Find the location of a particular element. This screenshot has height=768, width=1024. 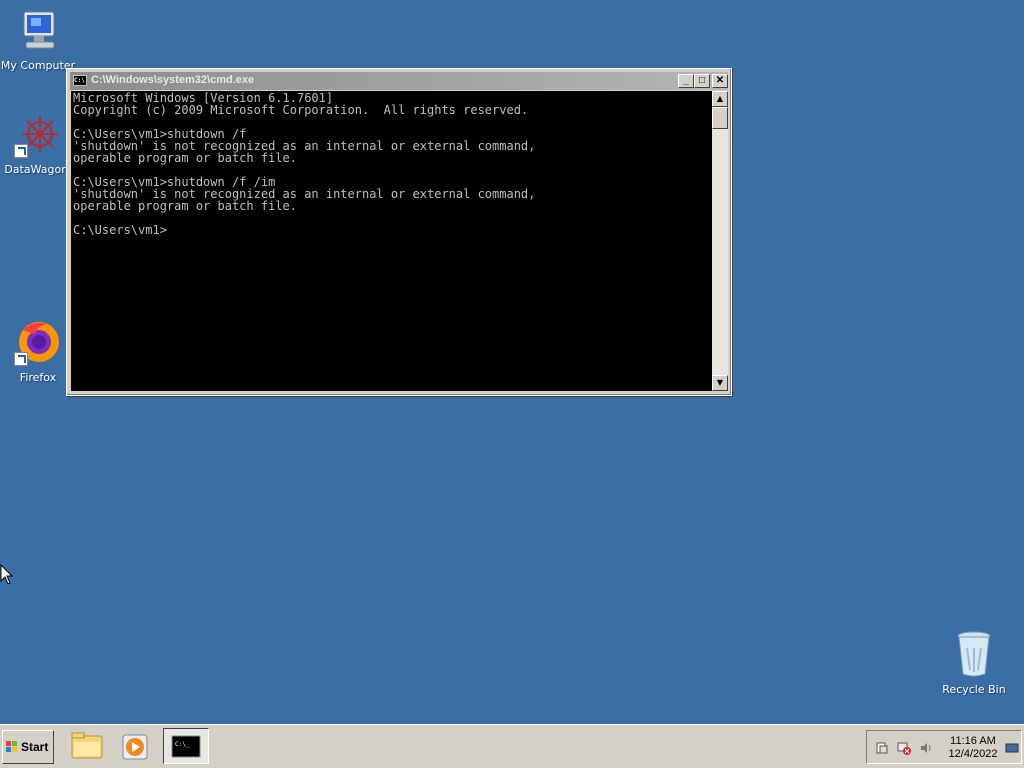

folder-icon is located at coordinates (87, 745).